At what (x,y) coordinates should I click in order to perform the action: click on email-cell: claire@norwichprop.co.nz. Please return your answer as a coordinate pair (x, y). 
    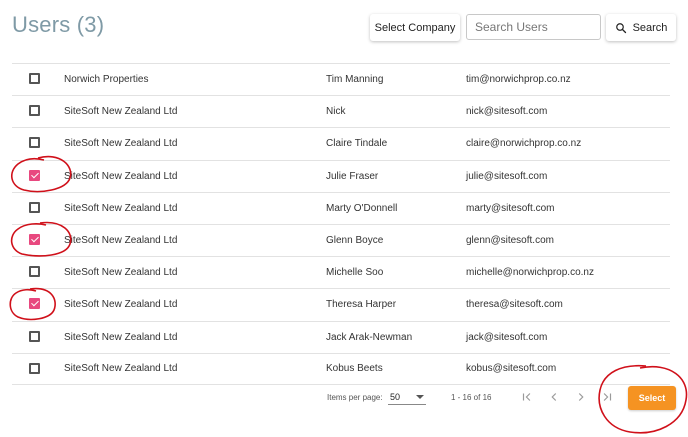
    Looking at the image, I should click on (524, 144).